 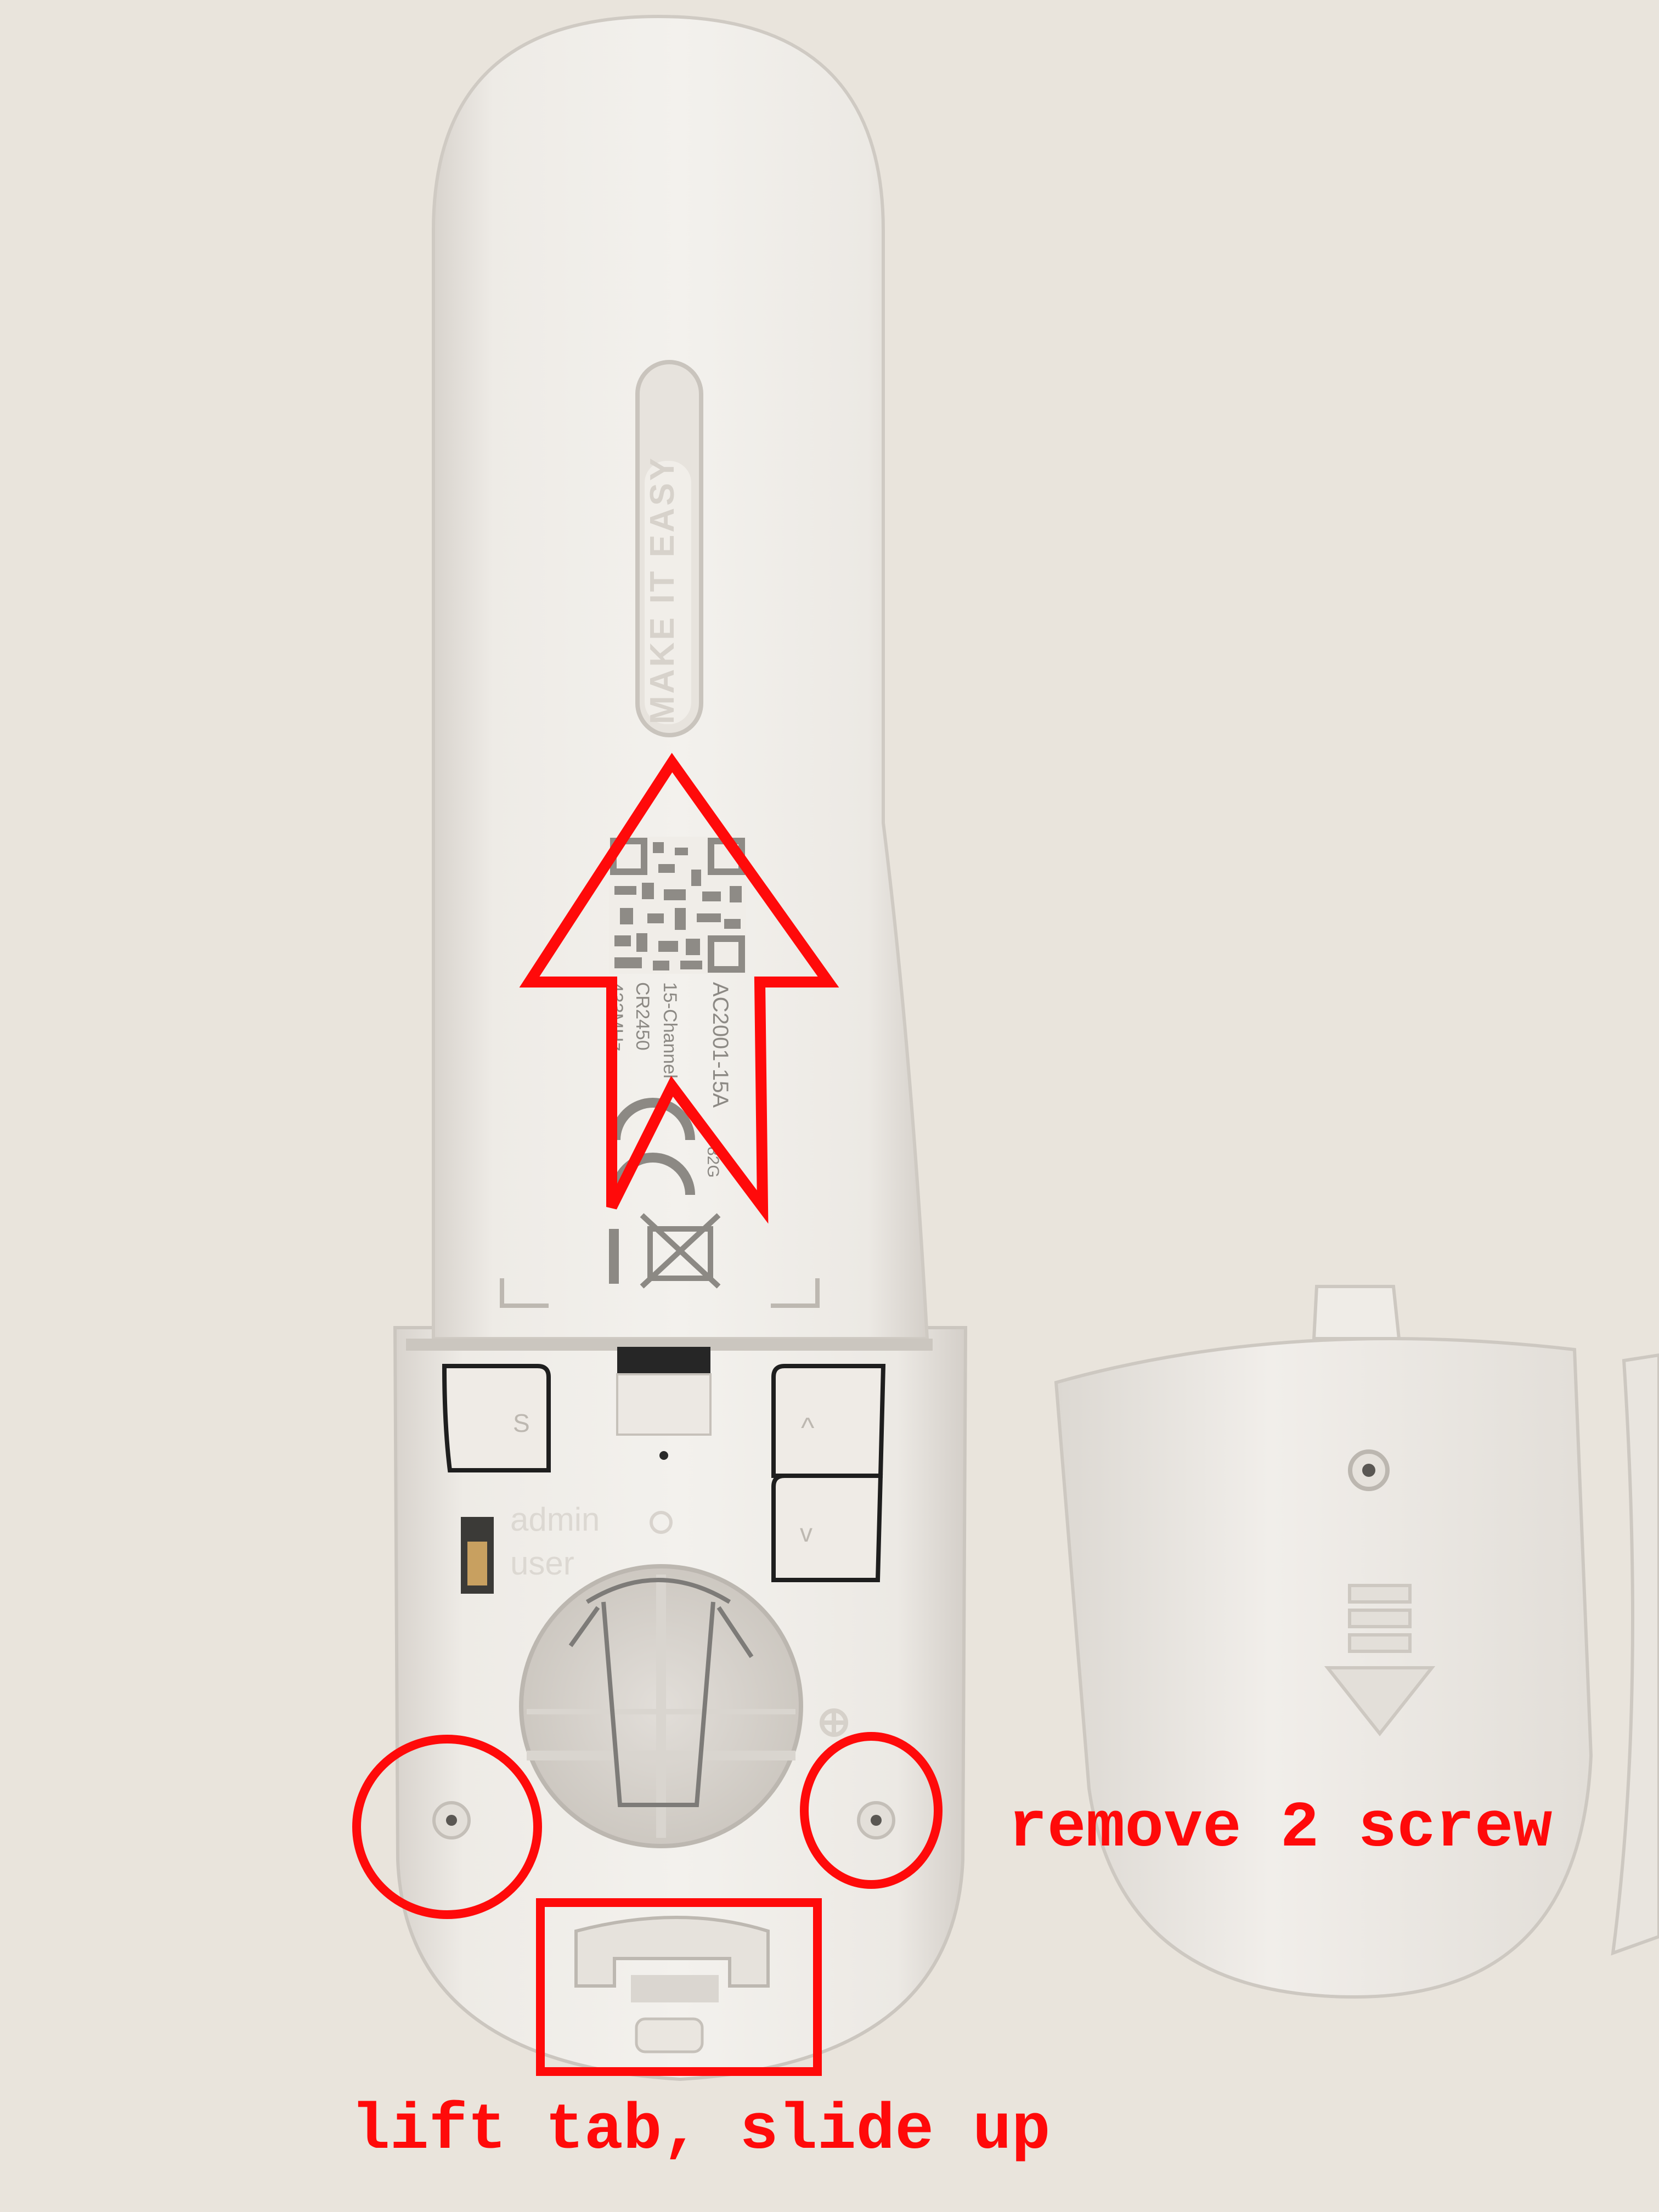 I want to click on down-button: v, so click(x=827, y=1528).